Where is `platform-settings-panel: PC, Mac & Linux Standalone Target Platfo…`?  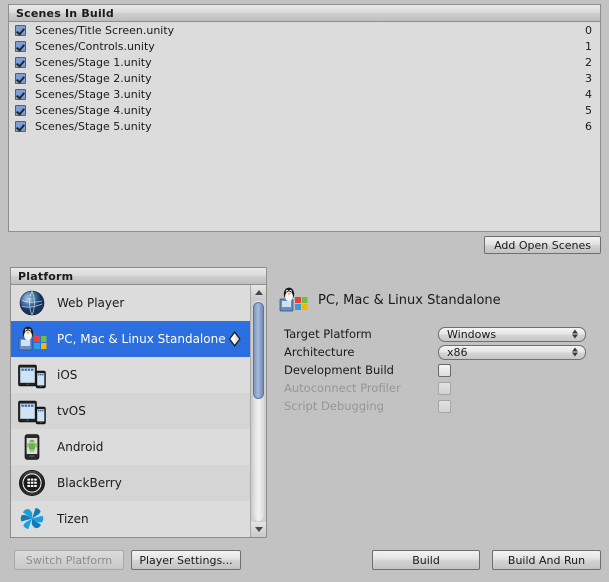 platform-settings-panel: PC, Mac & Linux Standalone Target Platfo… is located at coordinates (440, 358).